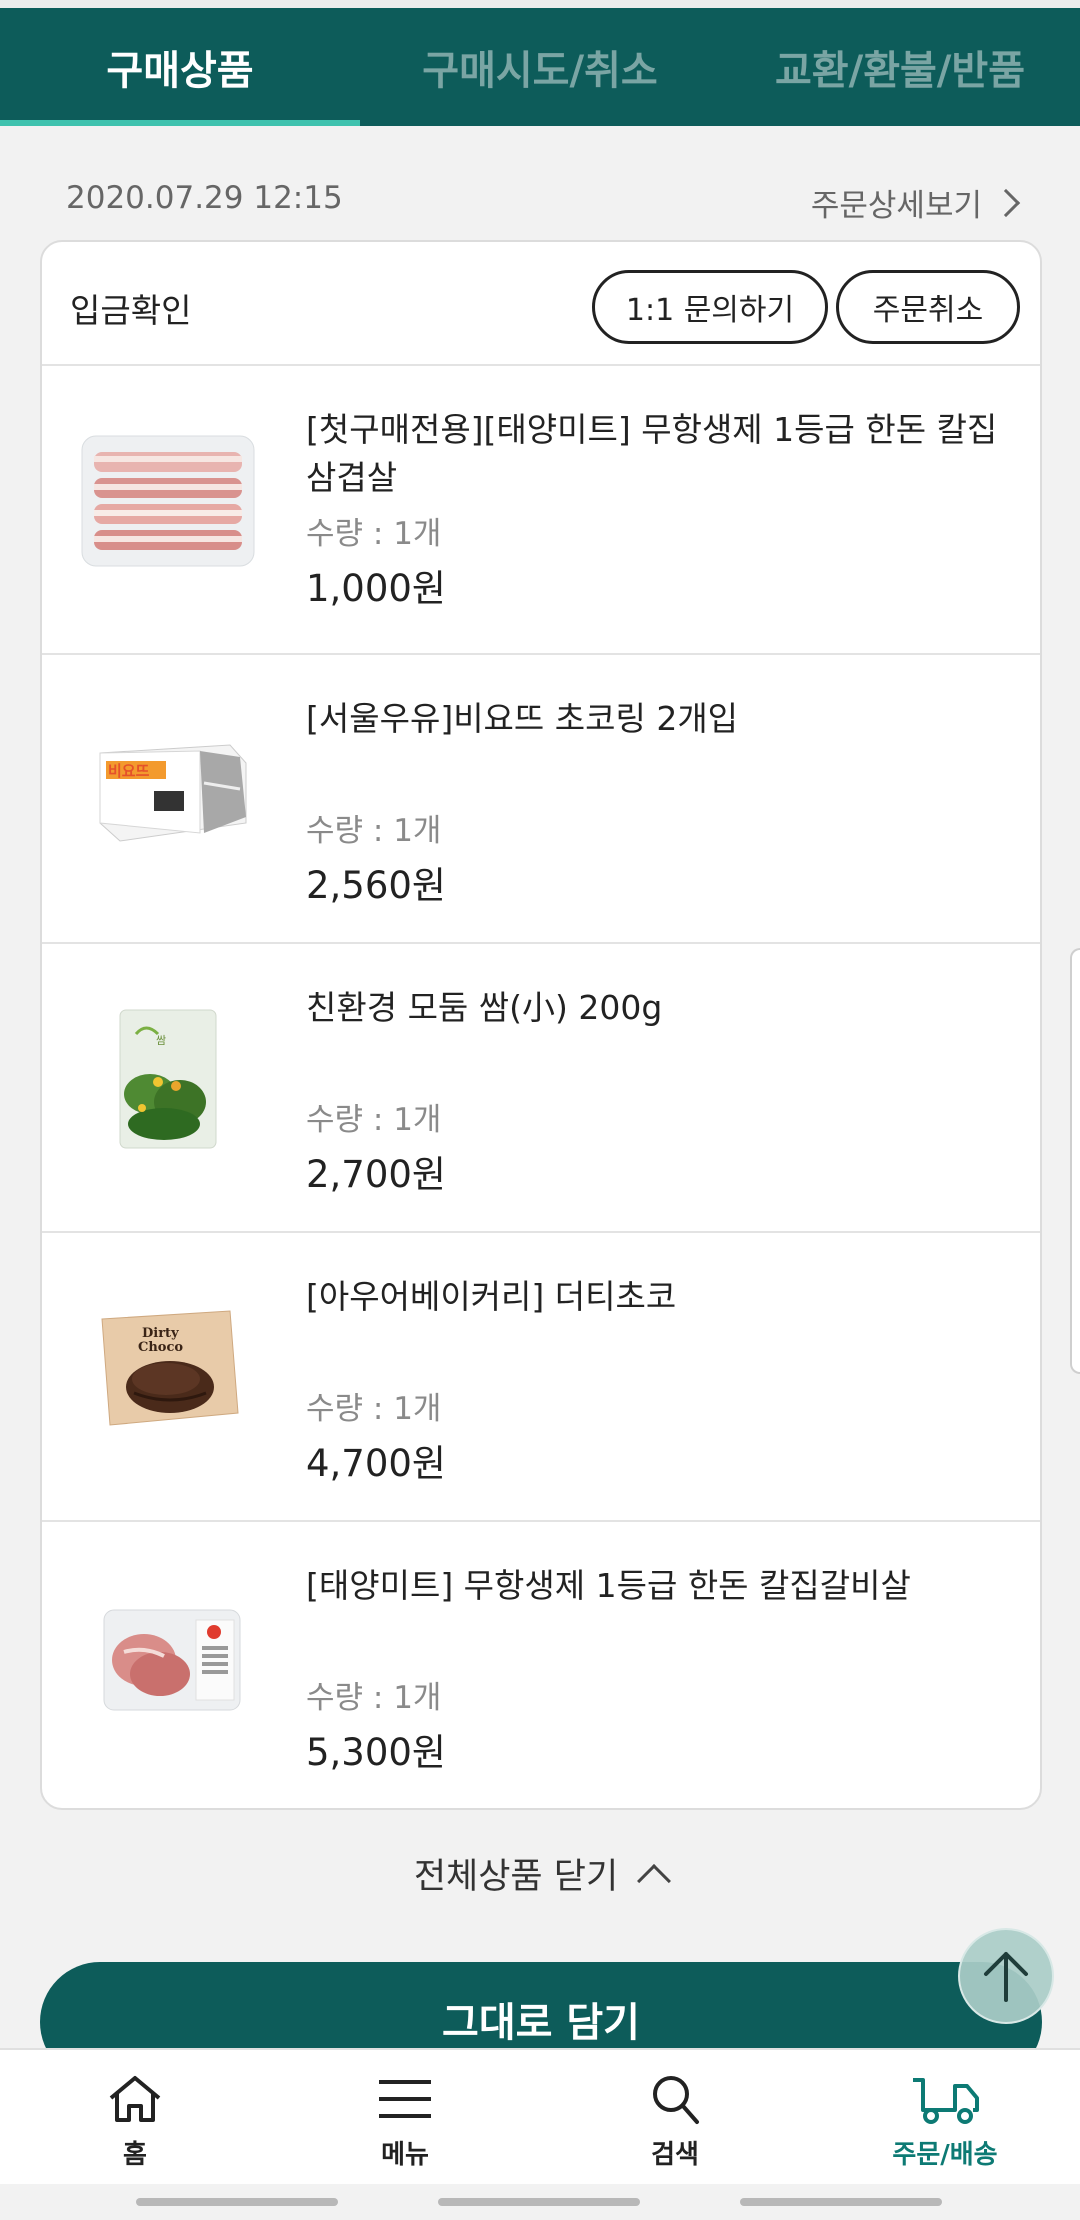 This screenshot has height=2220, width=1080. I want to click on item-price: 4,700원, so click(376, 1463).